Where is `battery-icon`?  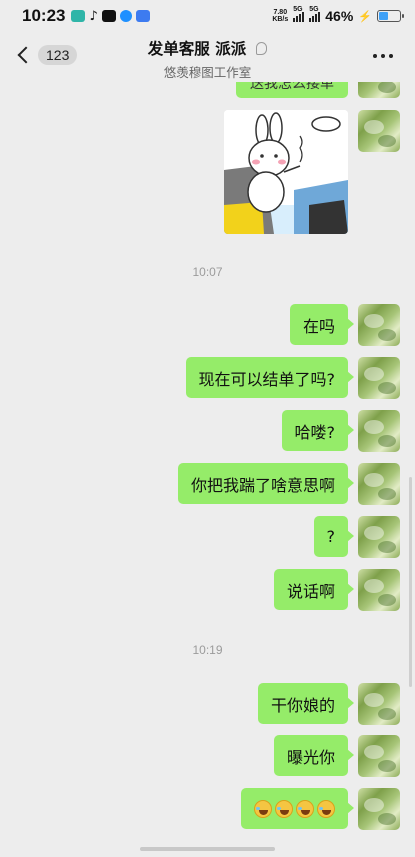
battery-icon is located at coordinates (390, 16).